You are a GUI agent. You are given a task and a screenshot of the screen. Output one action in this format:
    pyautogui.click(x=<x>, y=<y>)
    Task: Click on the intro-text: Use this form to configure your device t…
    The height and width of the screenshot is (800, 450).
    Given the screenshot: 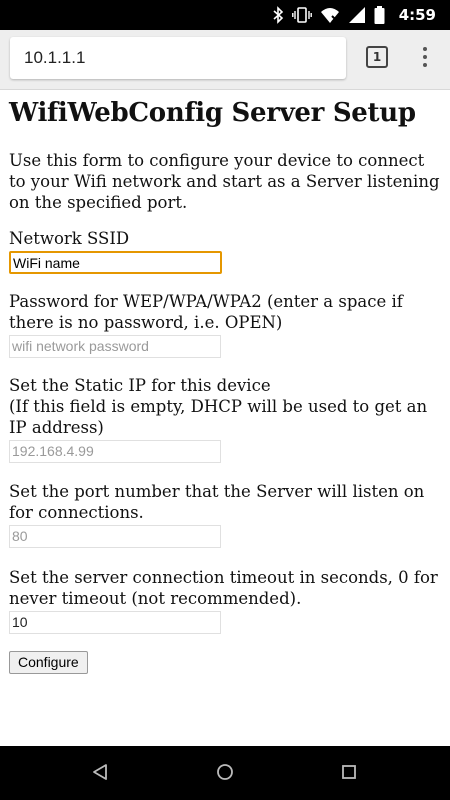 What is the action you would take?
    pyautogui.click(x=224, y=181)
    